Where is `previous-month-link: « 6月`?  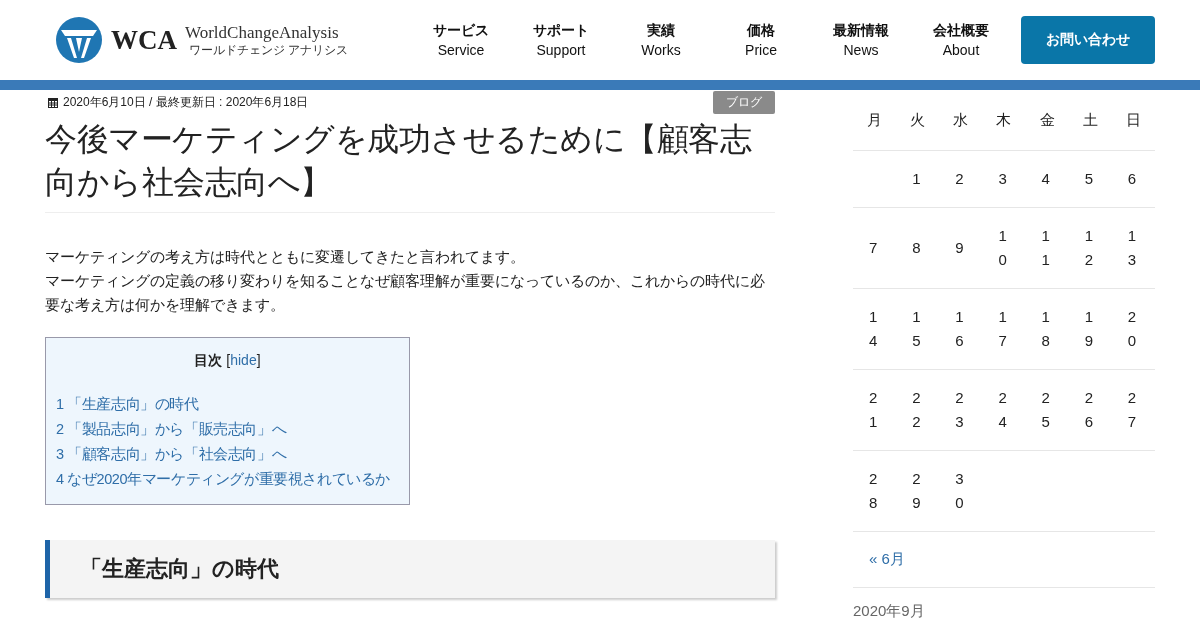 previous-month-link: « 6月 is located at coordinates (1004, 560).